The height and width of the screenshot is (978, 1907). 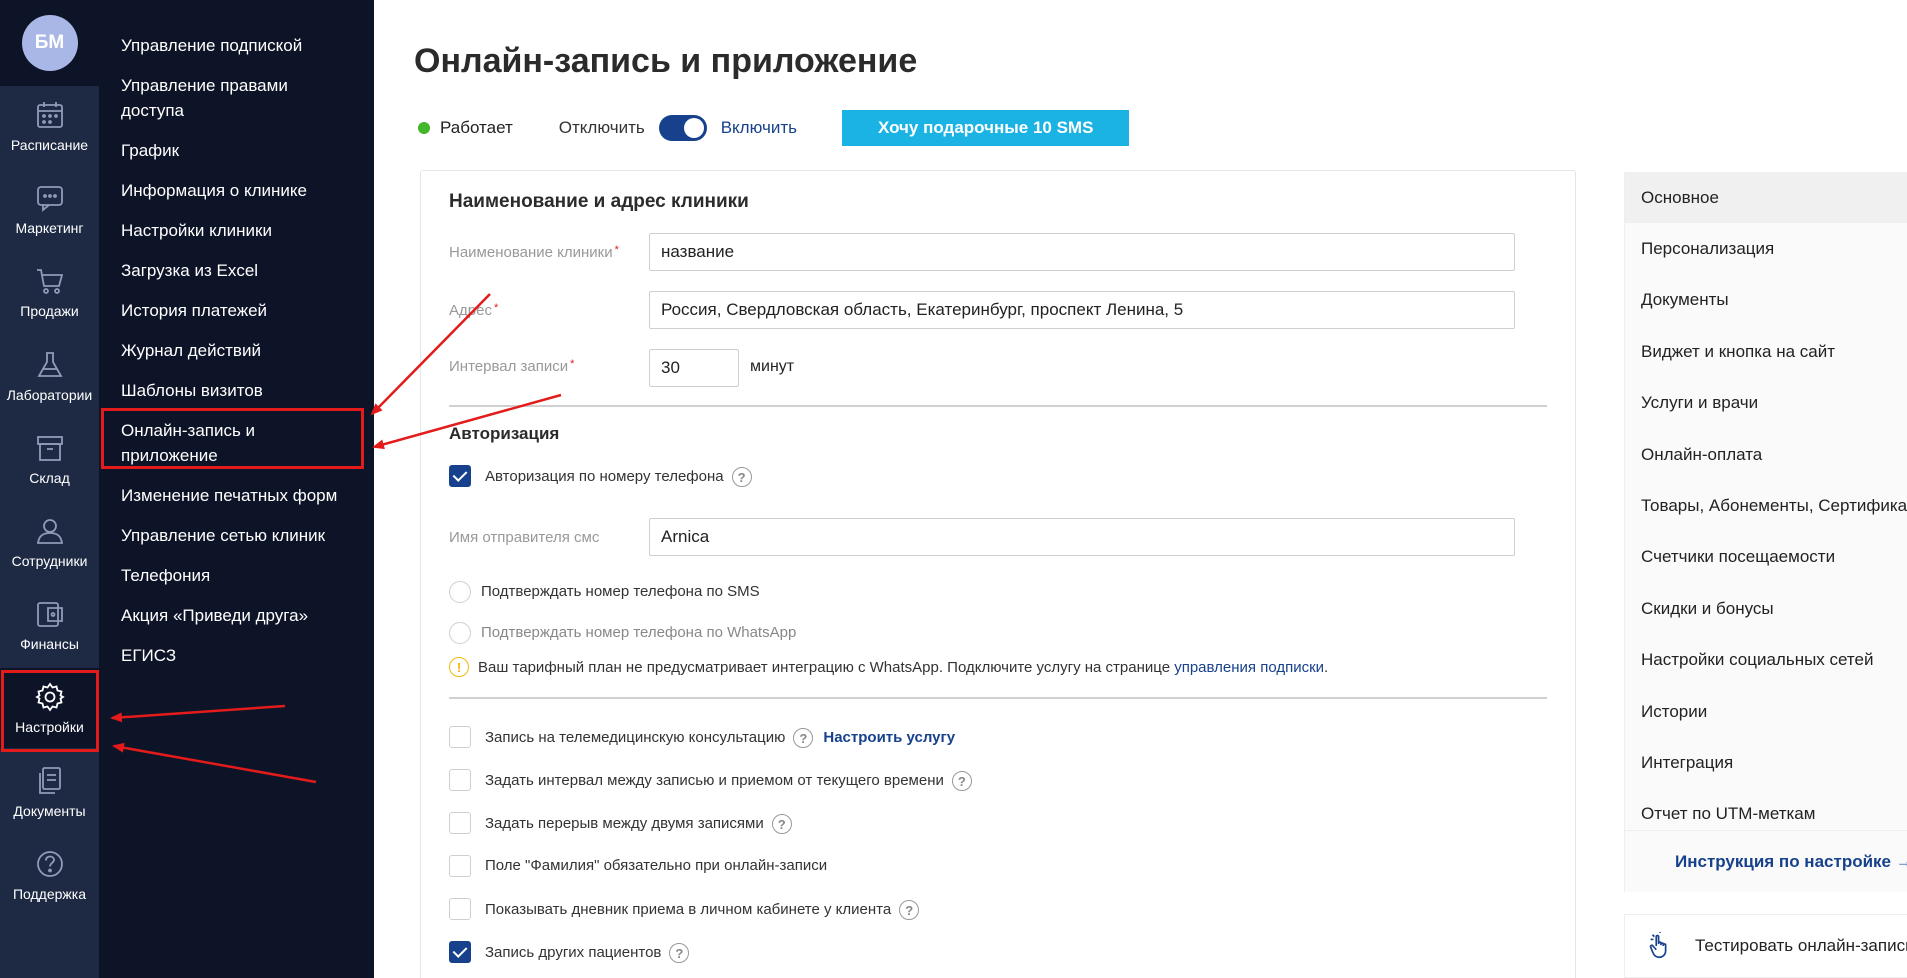 What do you see at coordinates (236, 231) in the screenshot?
I see `submenu-clinic-settings: Настройки клиники` at bounding box center [236, 231].